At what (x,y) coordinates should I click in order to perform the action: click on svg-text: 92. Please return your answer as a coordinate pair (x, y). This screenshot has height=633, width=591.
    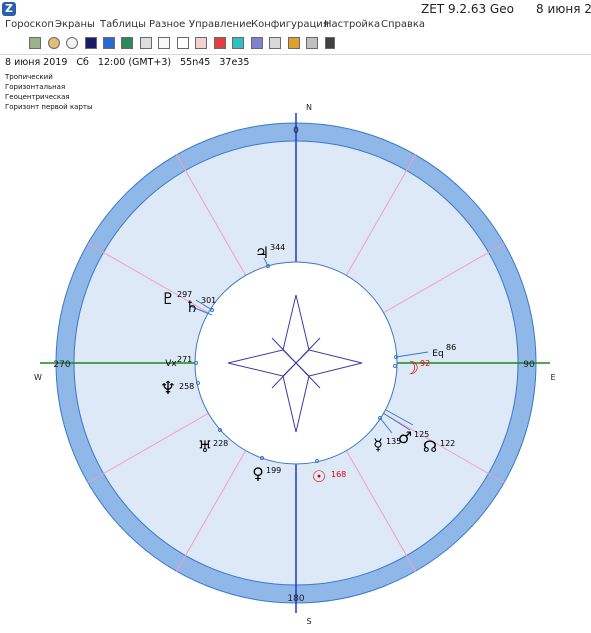
    Looking at the image, I should click on (425, 363).